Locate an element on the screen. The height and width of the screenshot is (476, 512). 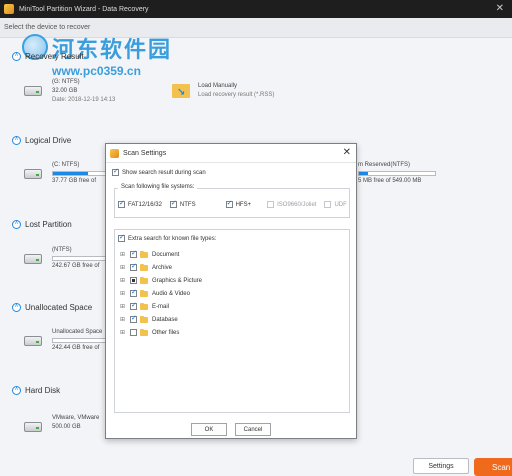
show-search-checkbox is located at coordinates (115, 171).